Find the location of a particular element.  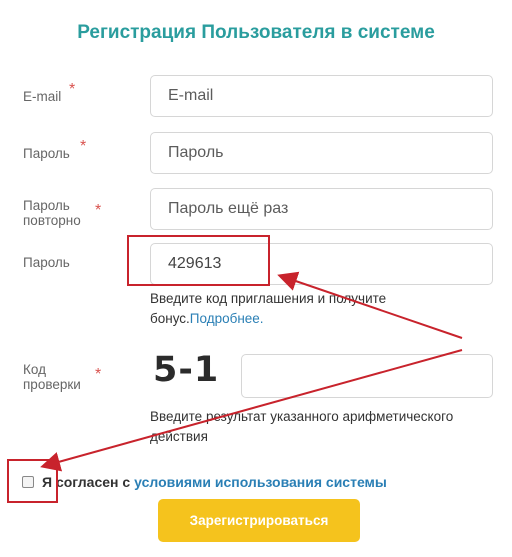

register-button: Зарегистрироваться is located at coordinates (259, 520).